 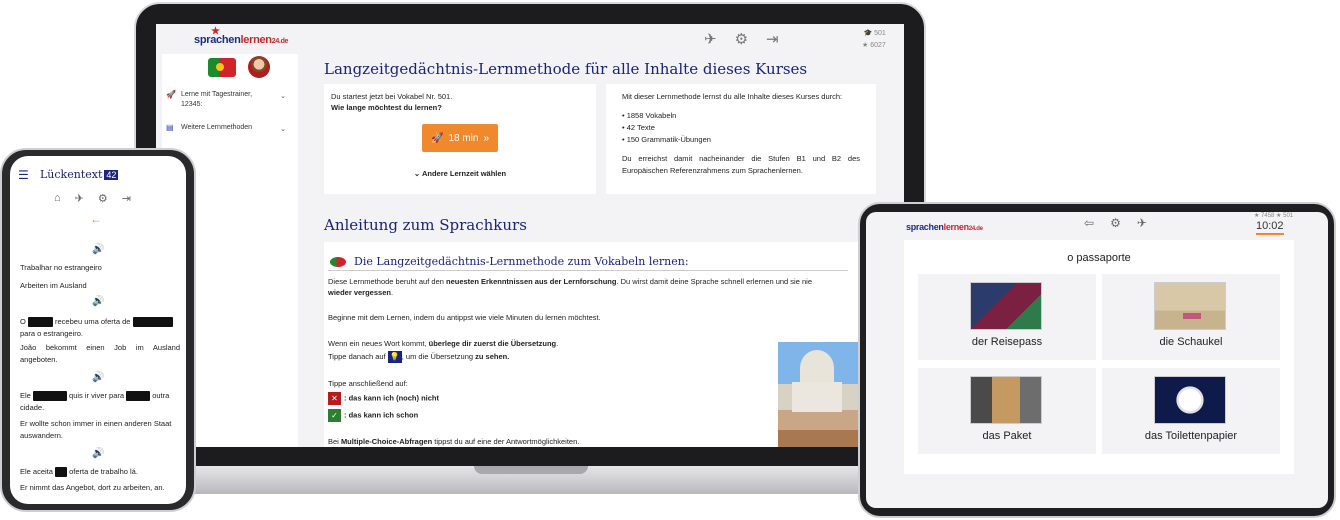 What do you see at coordinates (1006, 306) in the screenshot?
I see `passport-image` at bounding box center [1006, 306].